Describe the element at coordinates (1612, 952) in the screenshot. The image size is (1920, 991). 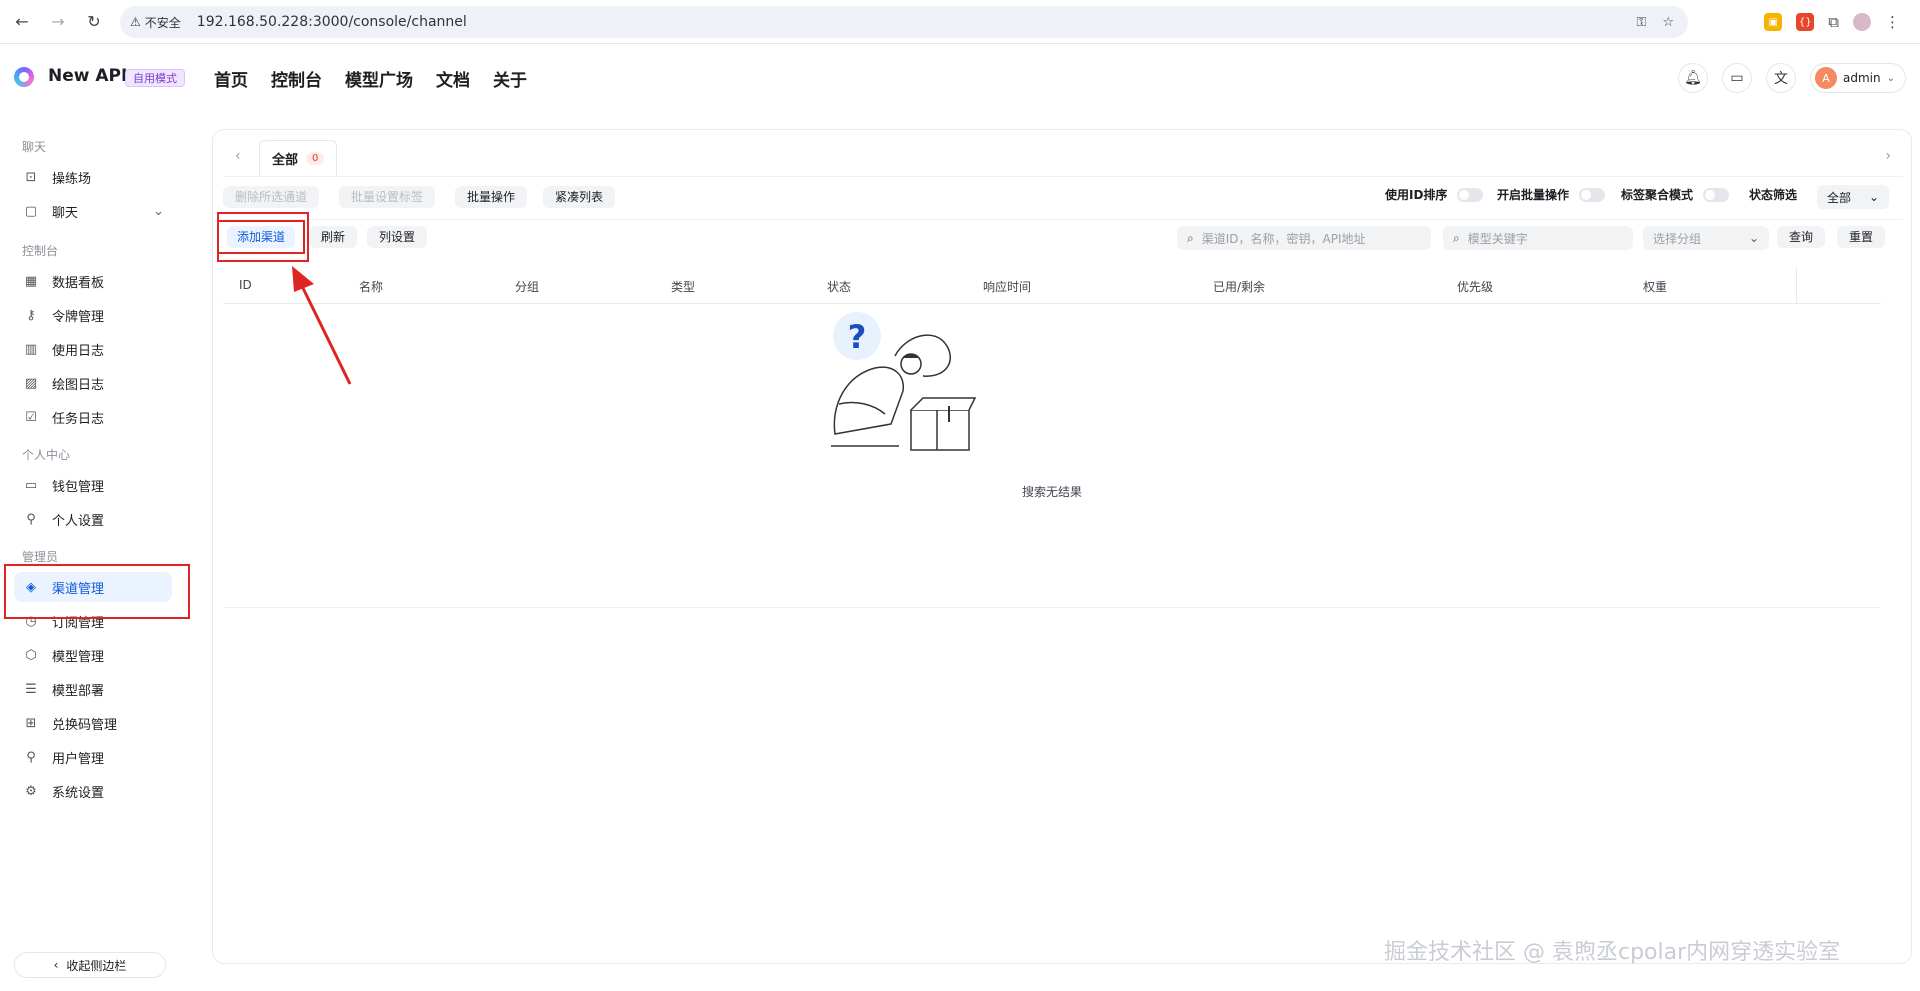
I see `watermark: 掘金技术社区 @ 袁煦丞cpolar内网穿透实验室` at that location.